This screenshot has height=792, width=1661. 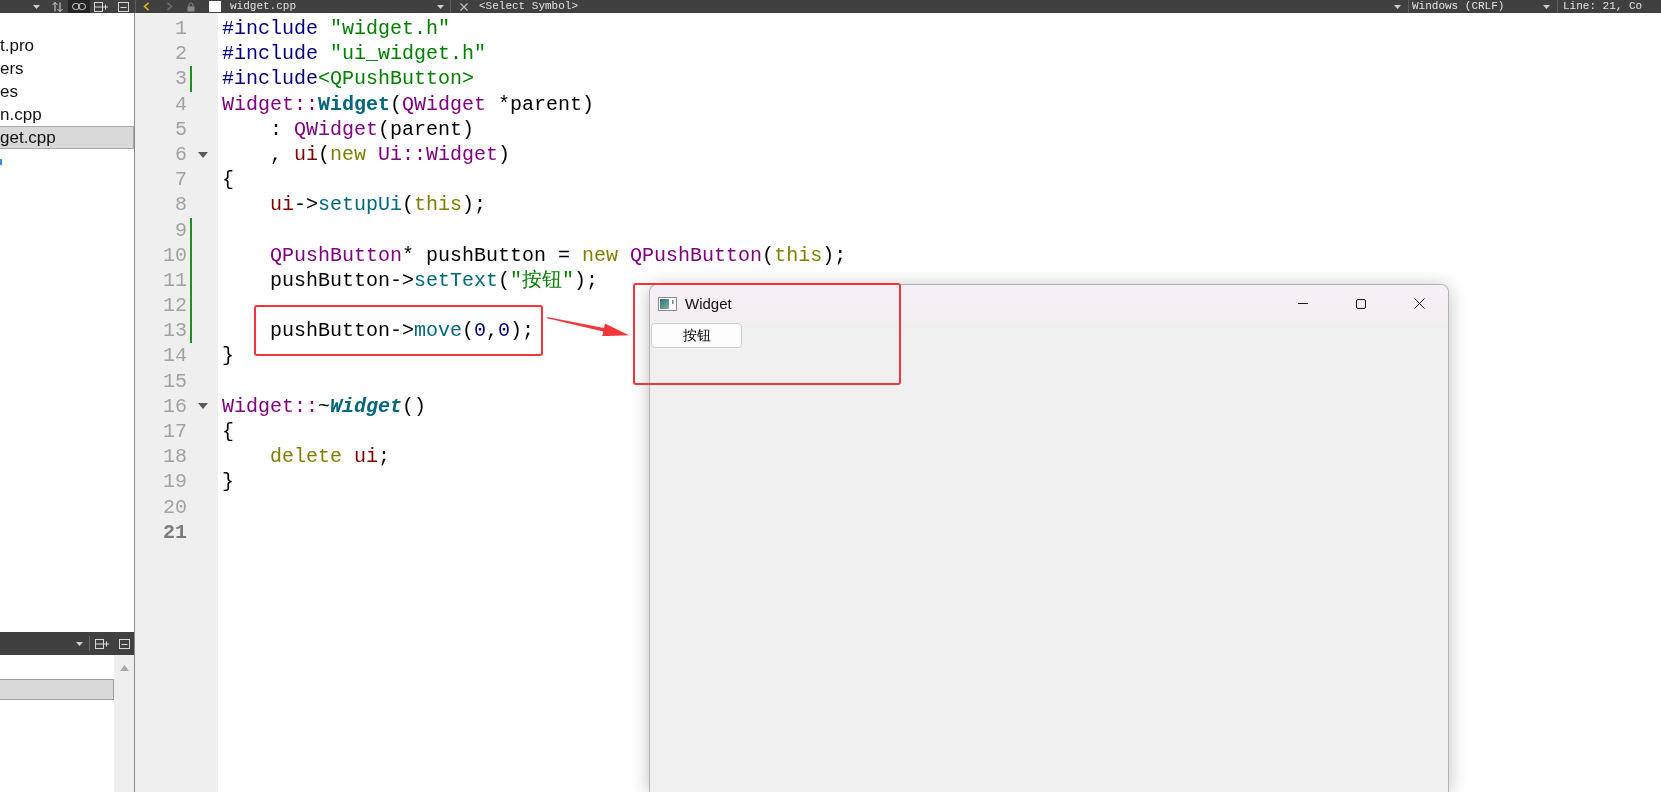 I want to click on code-line: #include "widget.h", so click(x=336, y=29).